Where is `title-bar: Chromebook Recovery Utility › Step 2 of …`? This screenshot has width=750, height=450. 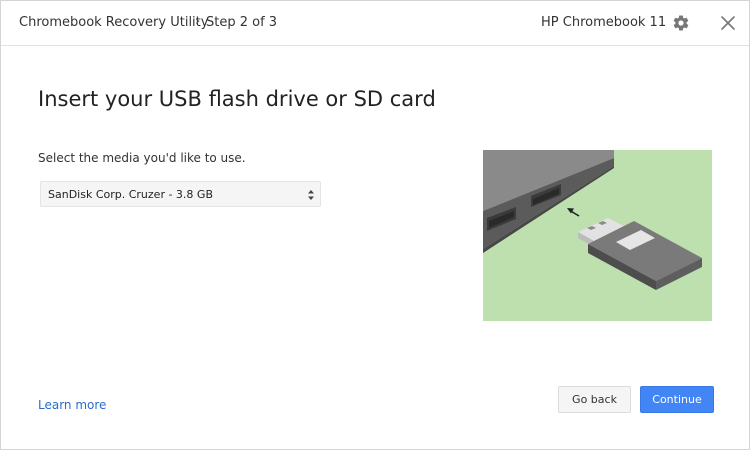
title-bar: Chromebook Recovery Utility › Step 2 of … is located at coordinates (375, 23).